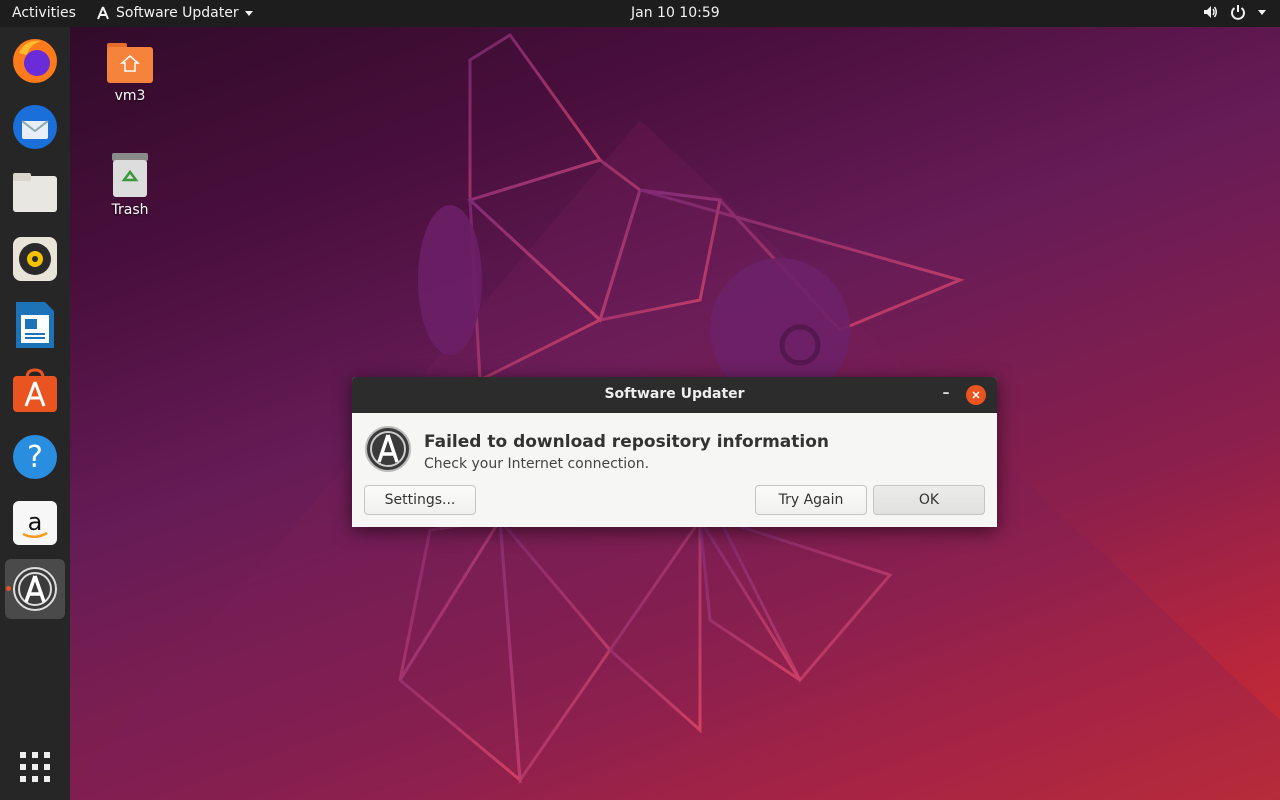 The height and width of the screenshot is (800, 1280). Describe the element at coordinates (130, 63) in the screenshot. I see `home-folder-icon` at that location.